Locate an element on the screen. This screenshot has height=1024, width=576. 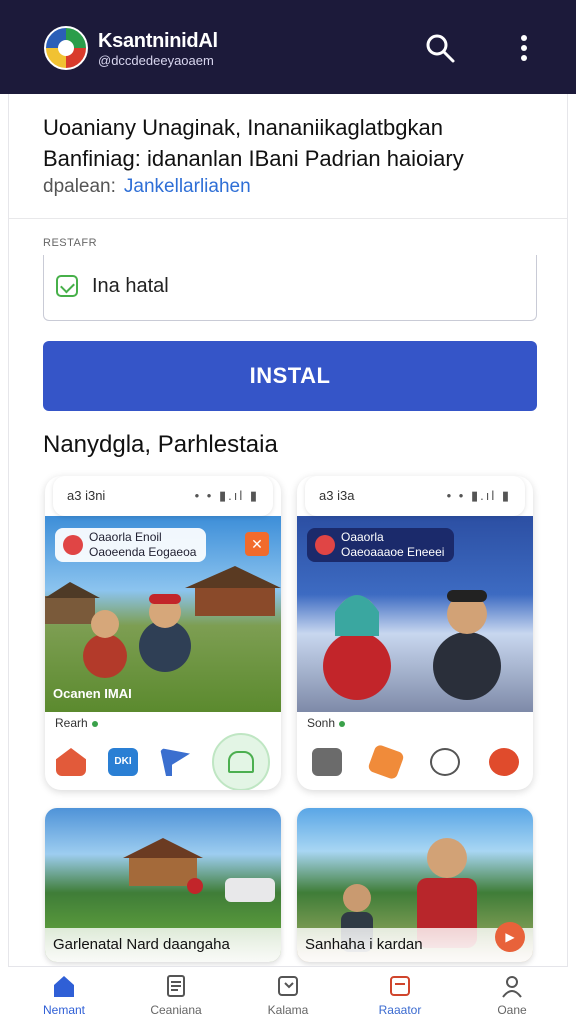
app-brand-name: KsantninidAl is located at coordinates (158, 41).